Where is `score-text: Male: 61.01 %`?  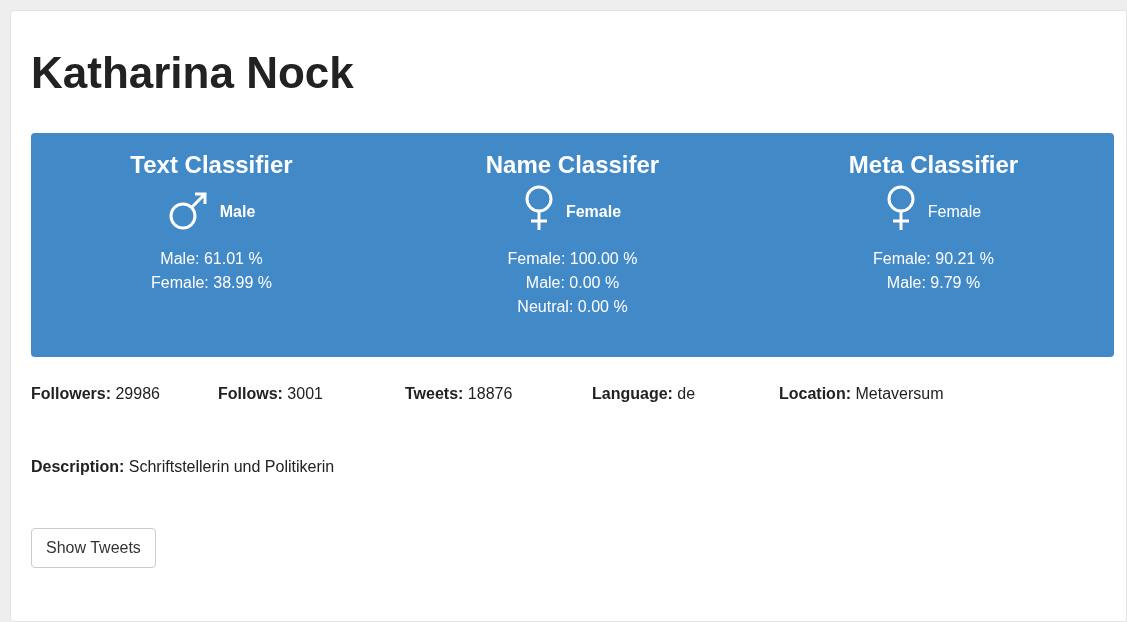
score-text: Male: 61.01 % is located at coordinates (211, 259).